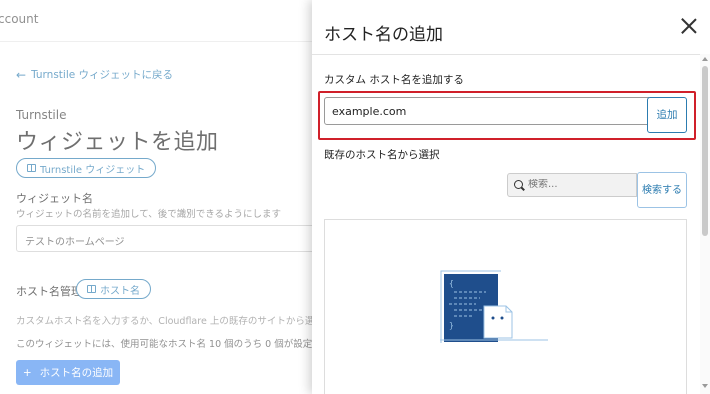 The height and width of the screenshot is (394, 710). I want to click on existing-hostname-label: 既存のホスト名から選択, so click(382, 155).